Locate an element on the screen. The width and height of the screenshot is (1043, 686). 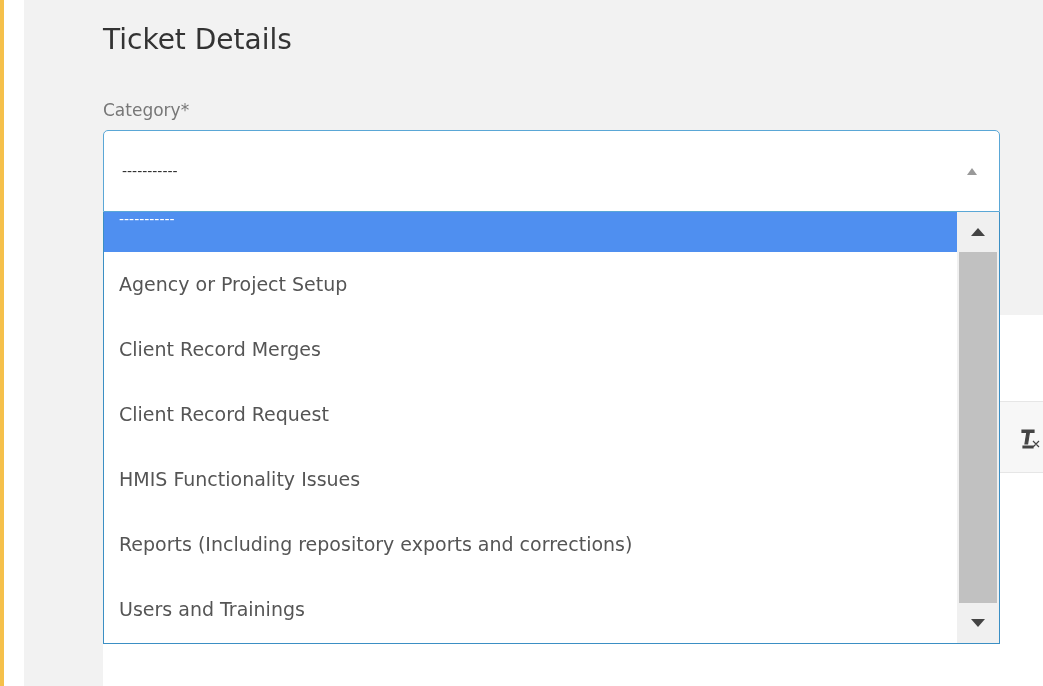
category-select: ----------- is located at coordinates (551, 171).